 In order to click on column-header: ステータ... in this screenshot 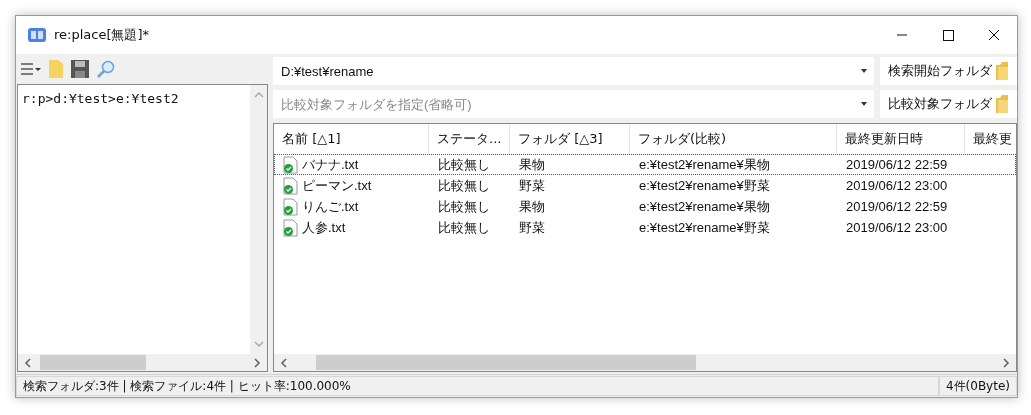, I will do `click(469, 139)`.